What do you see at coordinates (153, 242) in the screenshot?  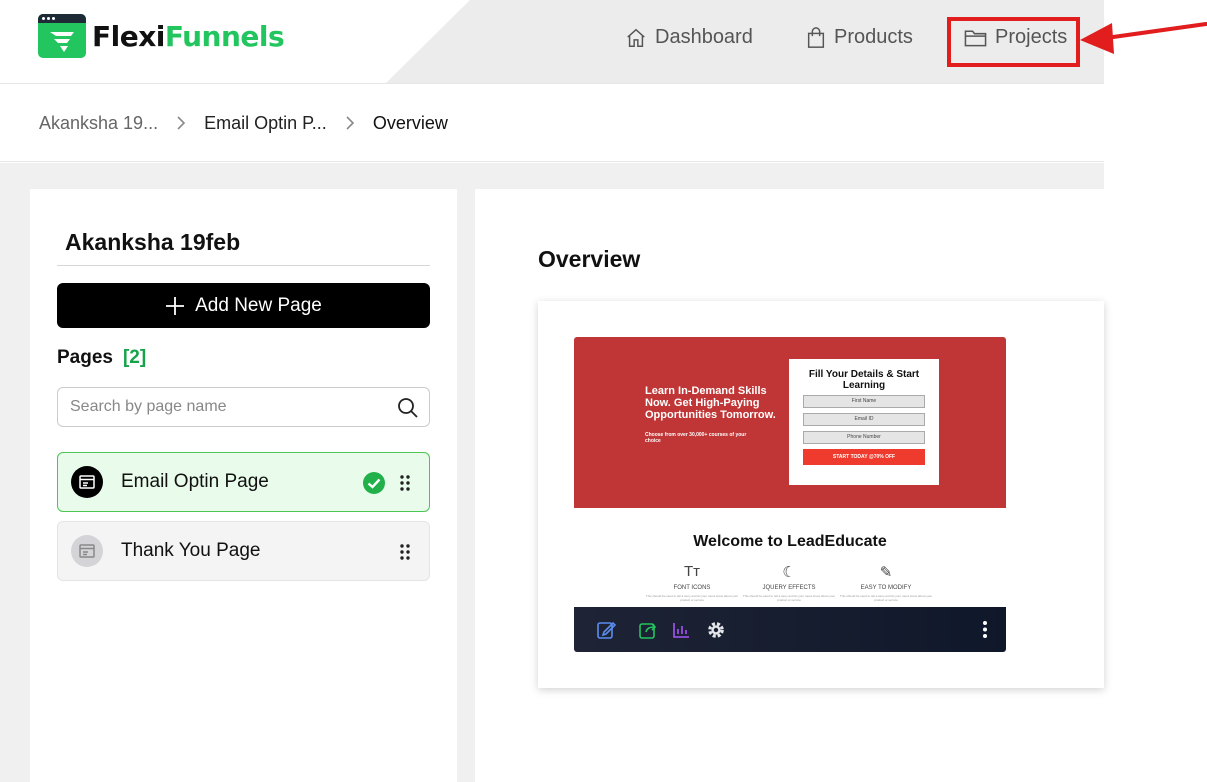 I see `project-title: Akanksha 19feb` at bounding box center [153, 242].